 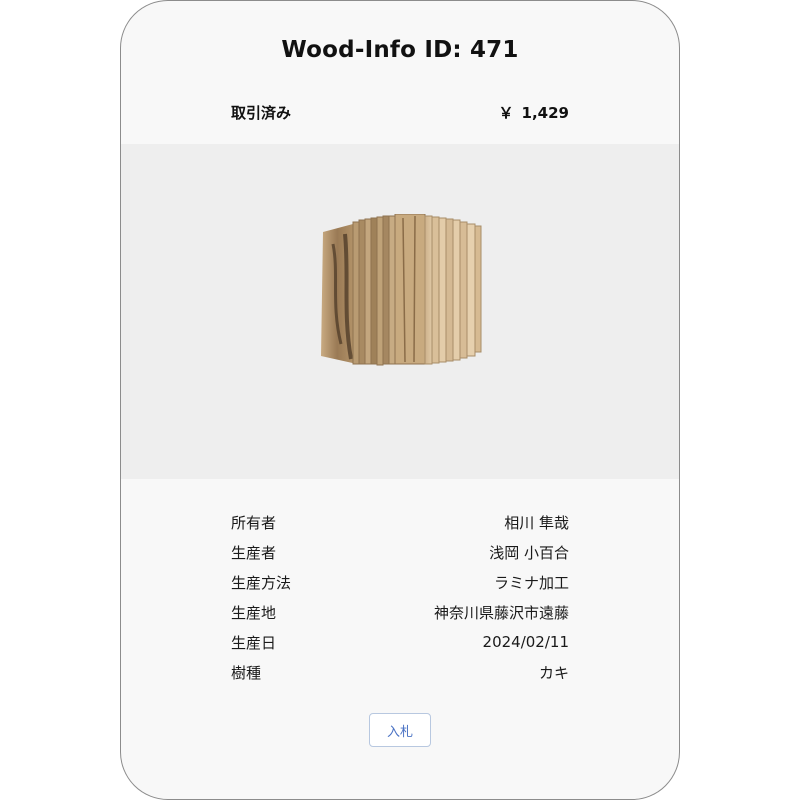 I want to click on laminated-wood-block-image, so click(x=401, y=290).